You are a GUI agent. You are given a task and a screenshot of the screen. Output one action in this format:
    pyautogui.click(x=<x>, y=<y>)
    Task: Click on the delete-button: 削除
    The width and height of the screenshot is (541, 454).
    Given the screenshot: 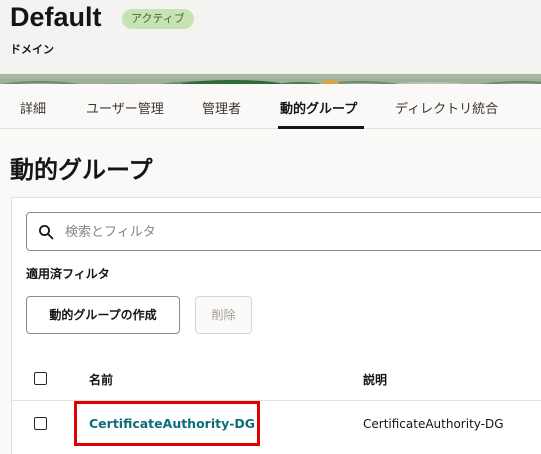 What is the action you would take?
    pyautogui.click(x=223, y=315)
    